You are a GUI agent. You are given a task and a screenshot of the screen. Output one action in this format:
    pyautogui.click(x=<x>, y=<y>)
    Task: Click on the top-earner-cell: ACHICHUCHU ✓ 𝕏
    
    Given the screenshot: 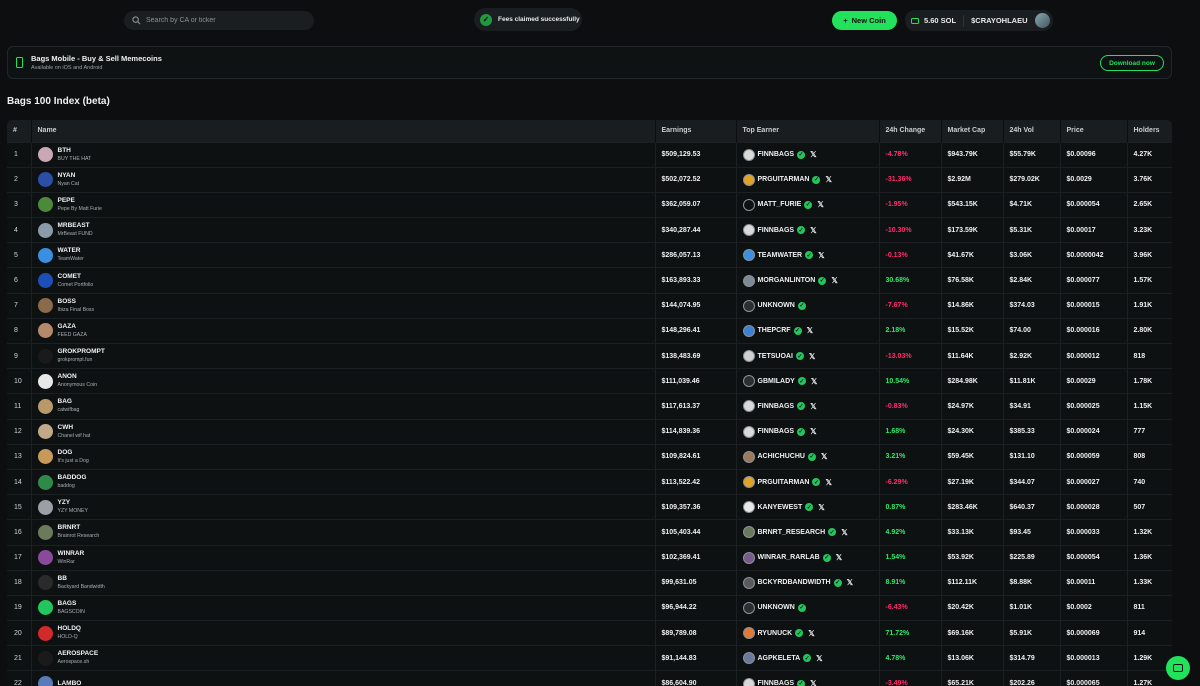 What is the action you would take?
    pyautogui.click(x=808, y=456)
    